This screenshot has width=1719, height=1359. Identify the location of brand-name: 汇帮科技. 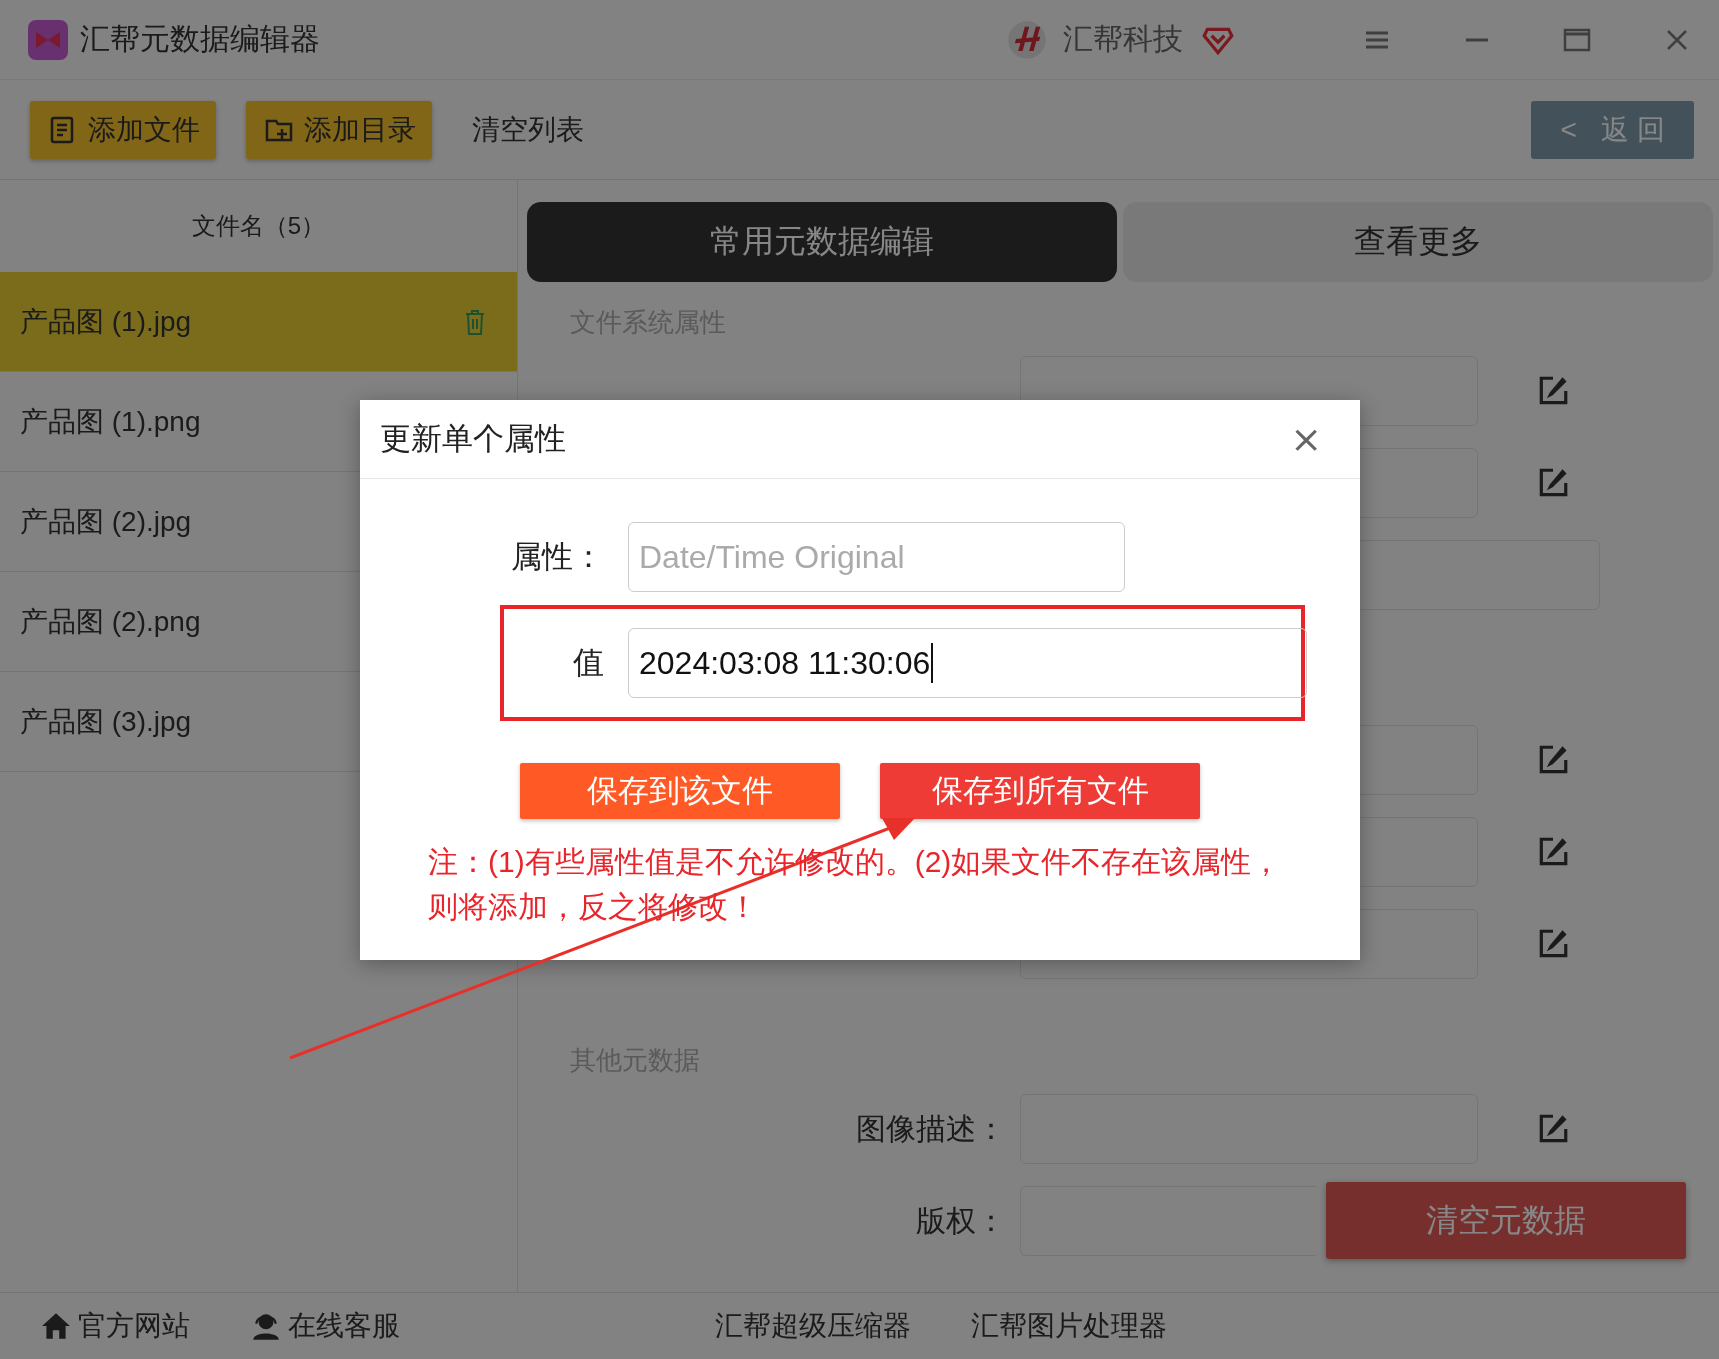
(1123, 39).